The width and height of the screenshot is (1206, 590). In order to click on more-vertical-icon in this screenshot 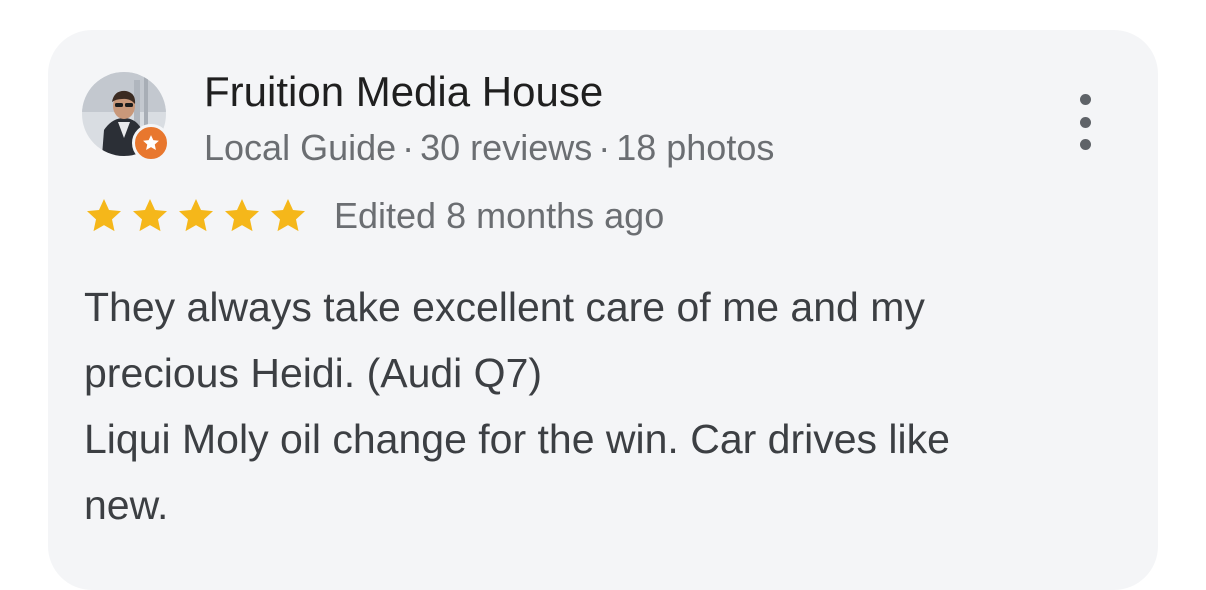, I will do `click(1085, 122)`.